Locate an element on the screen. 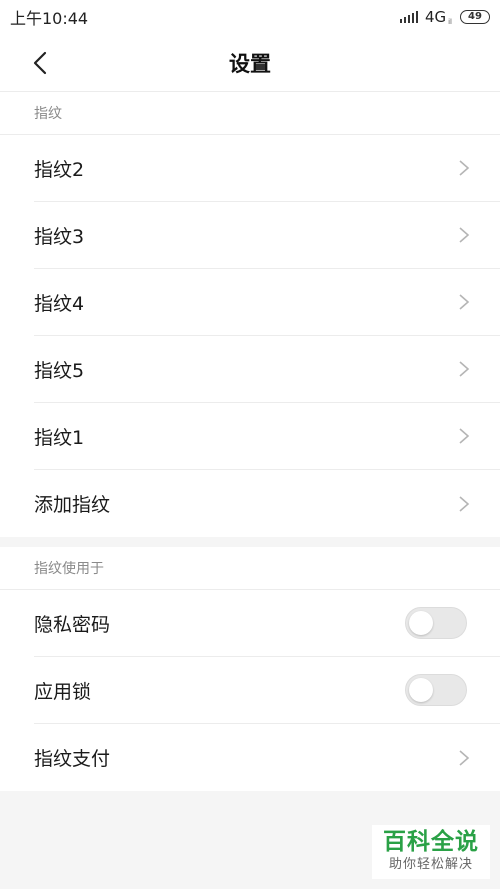 Image resolution: width=500 pixels, height=889 pixels. signal-icon is located at coordinates (408, 17).